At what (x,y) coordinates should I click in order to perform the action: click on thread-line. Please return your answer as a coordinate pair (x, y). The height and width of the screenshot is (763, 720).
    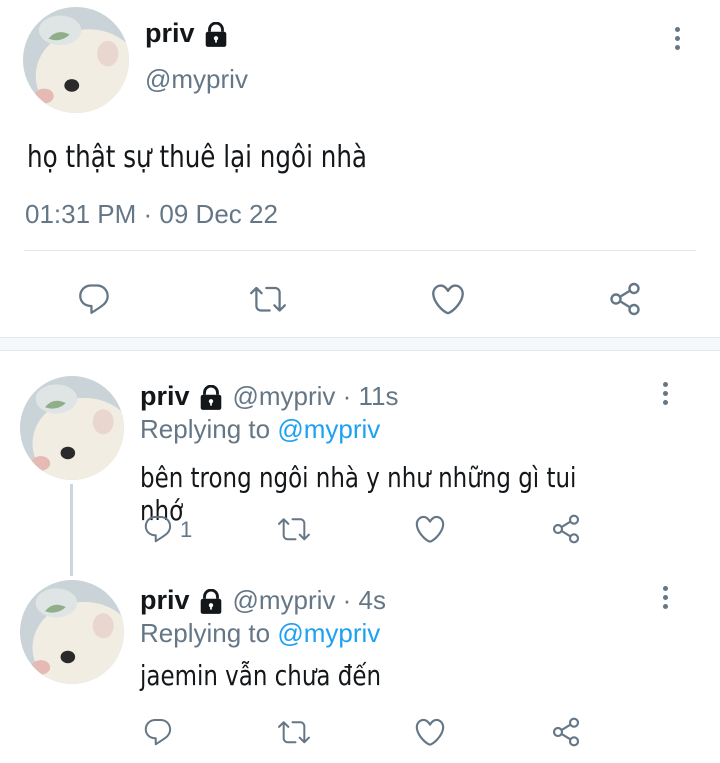
    Looking at the image, I should click on (71, 530).